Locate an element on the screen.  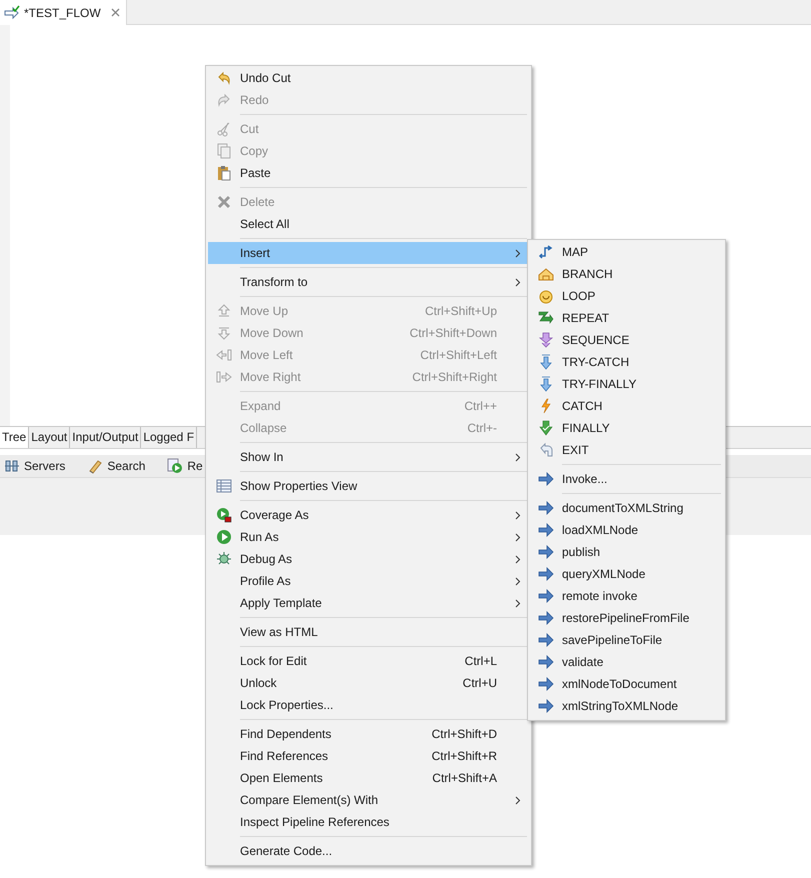
menu-item: Run As is located at coordinates (368, 537).